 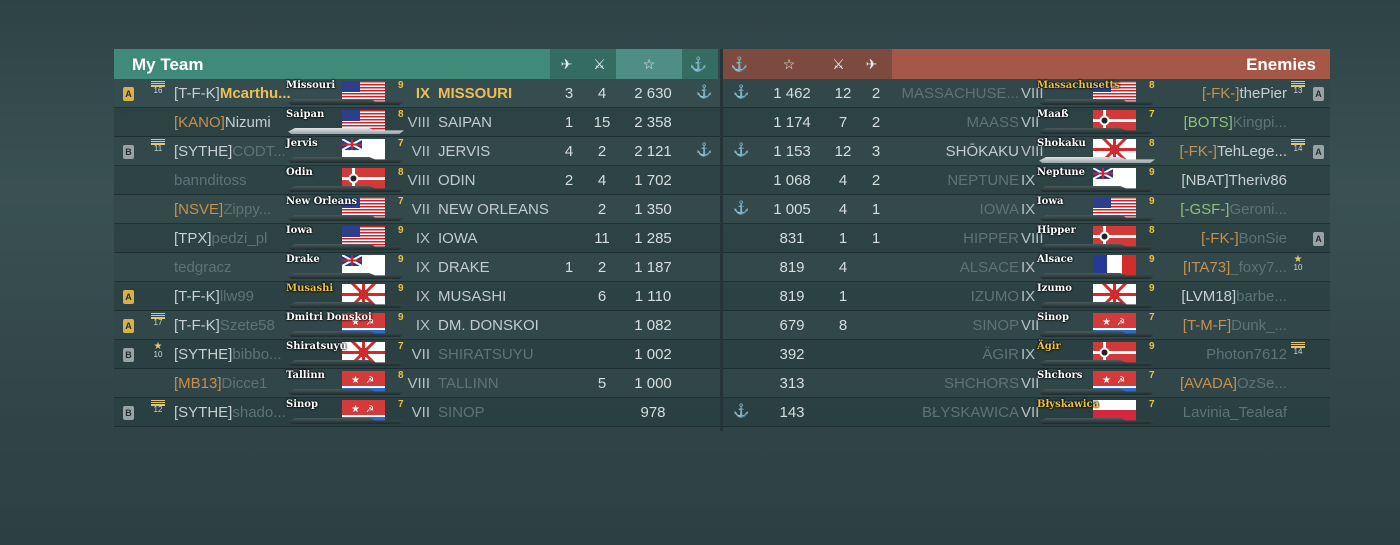 What do you see at coordinates (422, 93) in the screenshot?
I see `ship-tier: IX` at bounding box center [422, 93].